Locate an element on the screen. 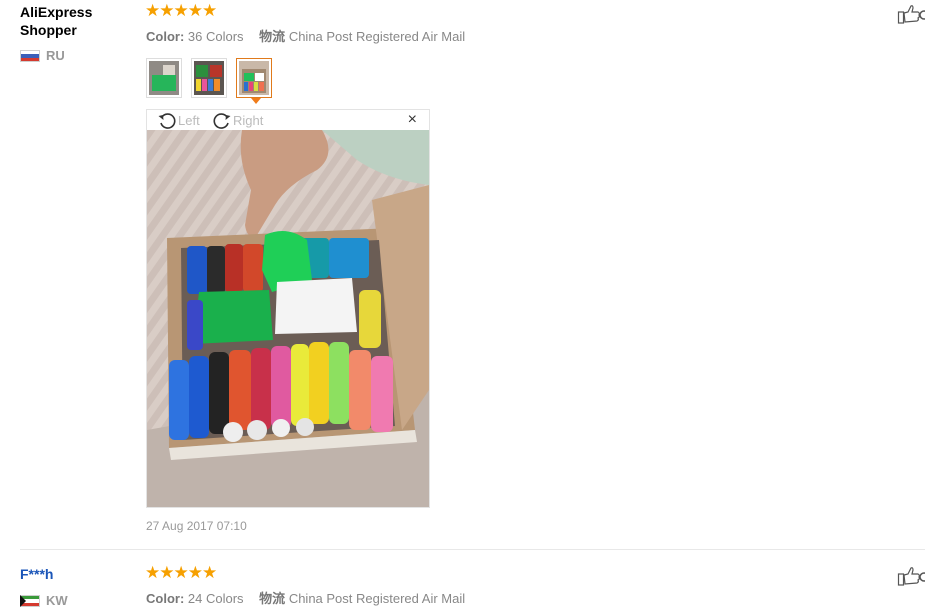 The width and height of the screenshot is (925, 616). rotate-left-label: Left is located at coordinates (189, 120).